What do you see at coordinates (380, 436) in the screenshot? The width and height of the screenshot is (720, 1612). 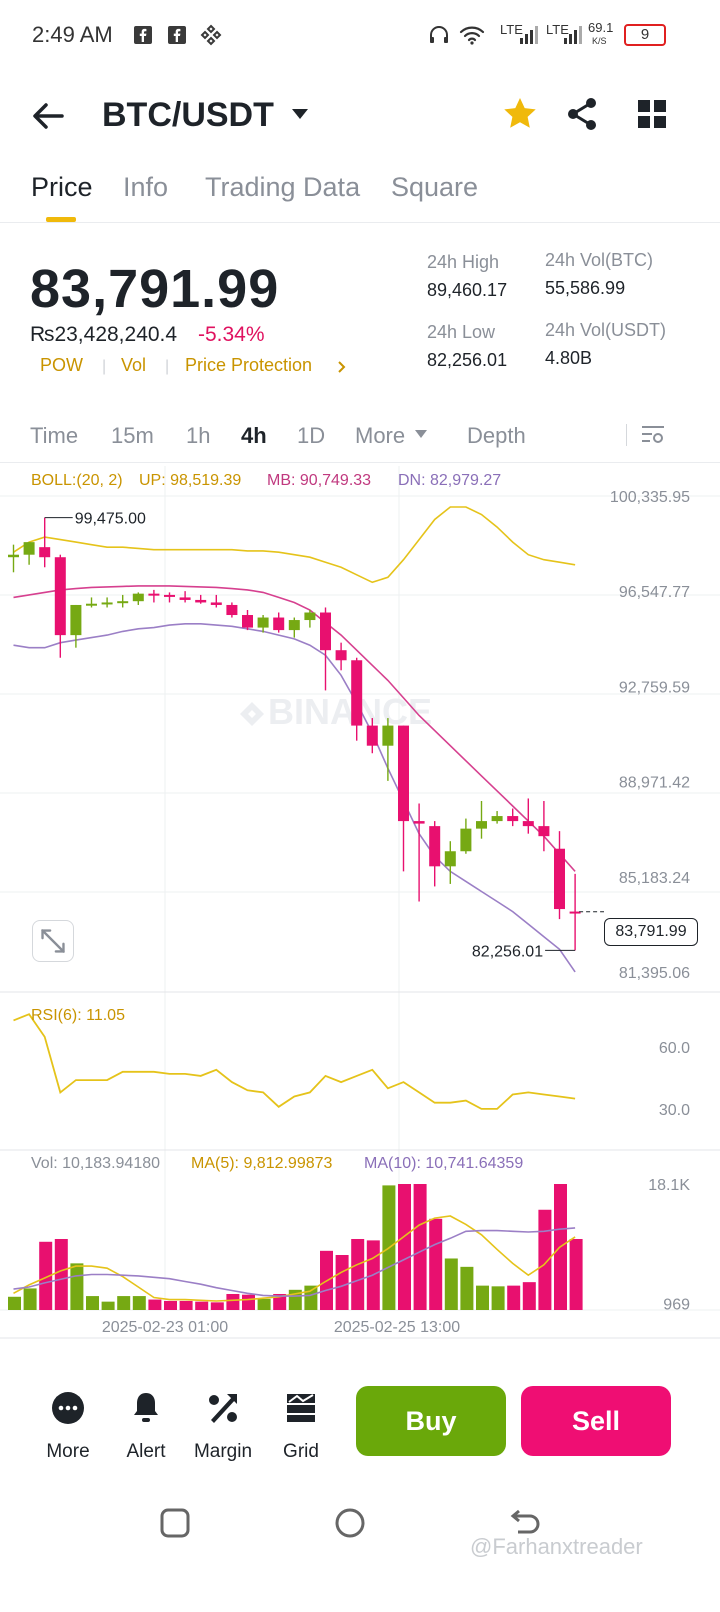 I see `interval-more: More` at bounding box center [380, 436].